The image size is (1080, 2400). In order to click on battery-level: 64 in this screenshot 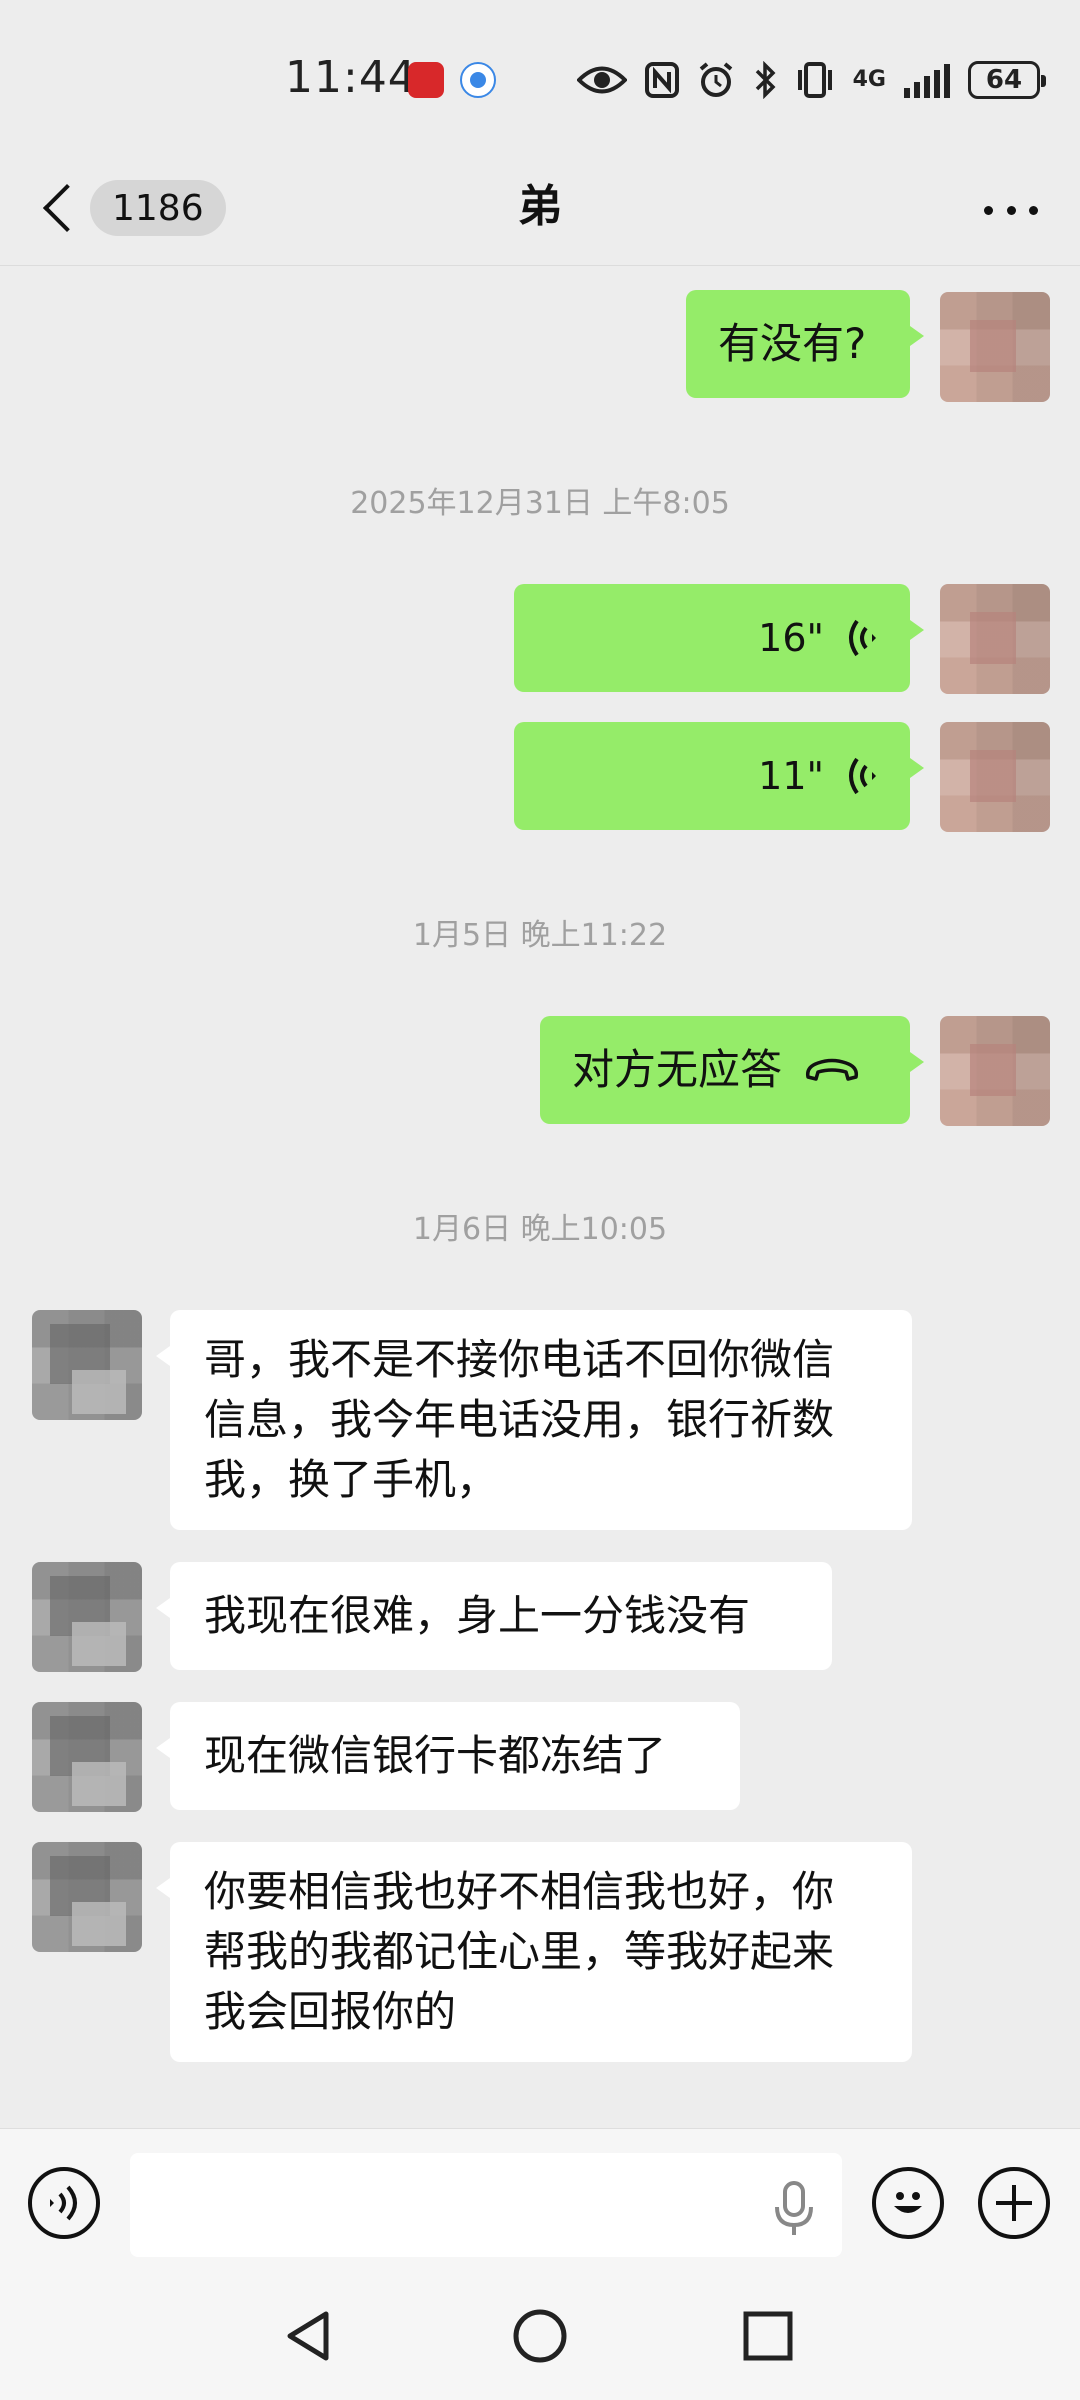, I will do `click(1004, 80)`.